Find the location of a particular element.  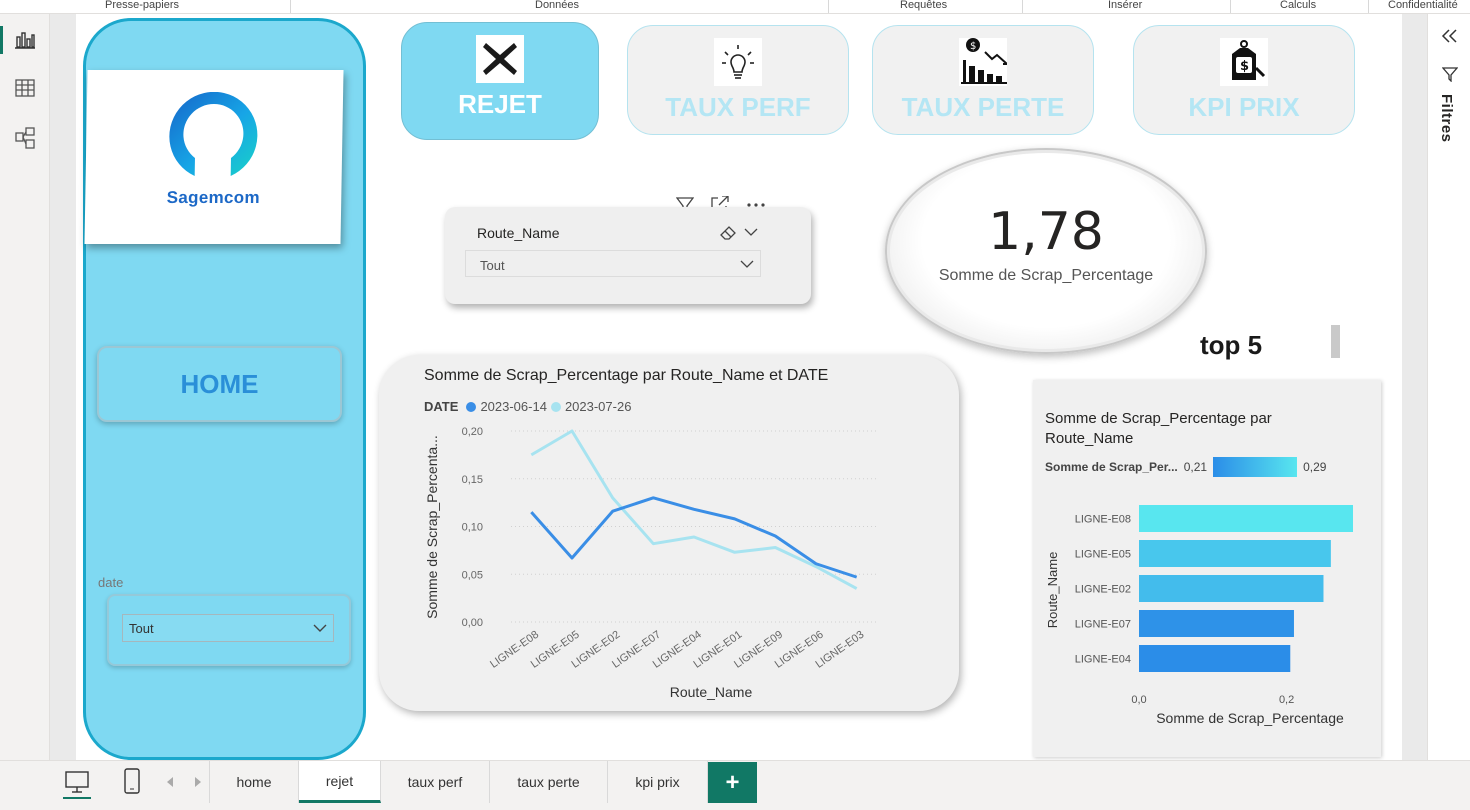

ribbon-group-insert: Insérer is located at coordinates (1125, 5).